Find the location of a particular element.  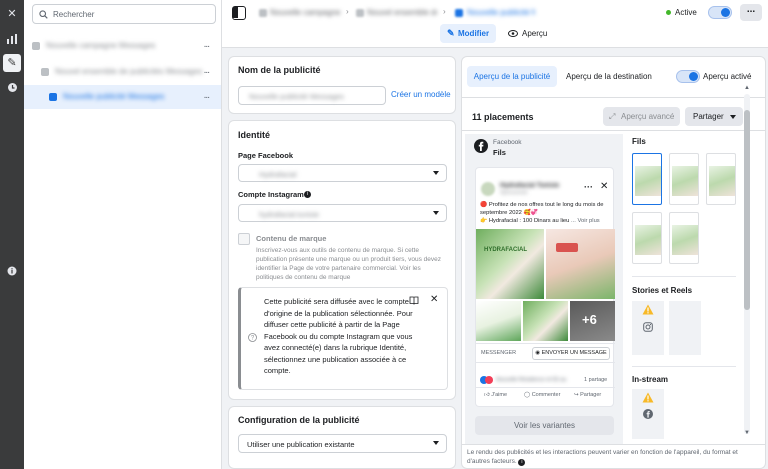

comment-button: ◯ Commenter is located at coordinates (542, 395).